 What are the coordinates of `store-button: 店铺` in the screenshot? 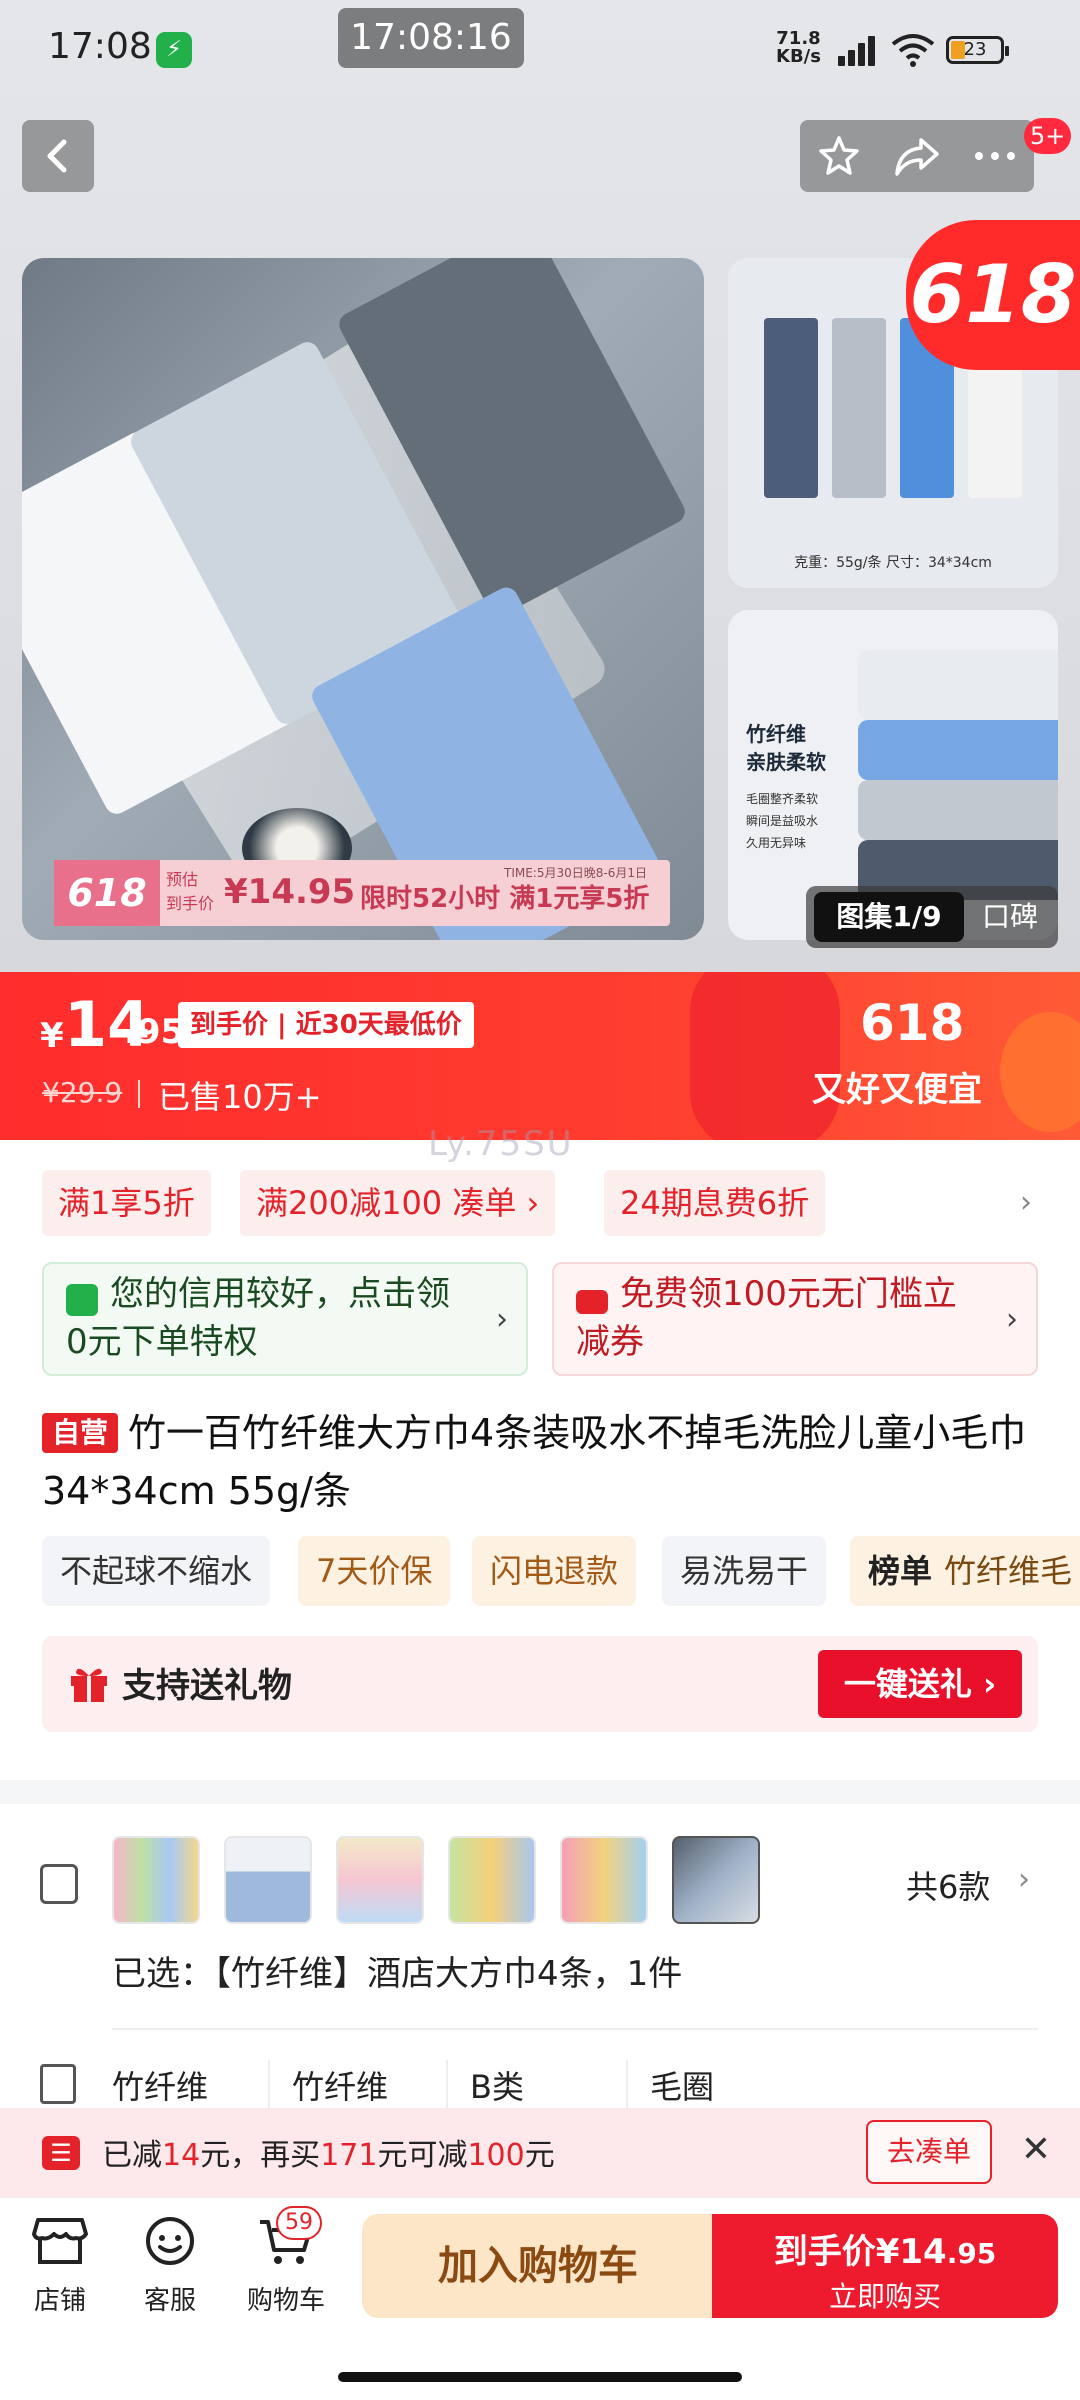 It's located at (60, 2266).